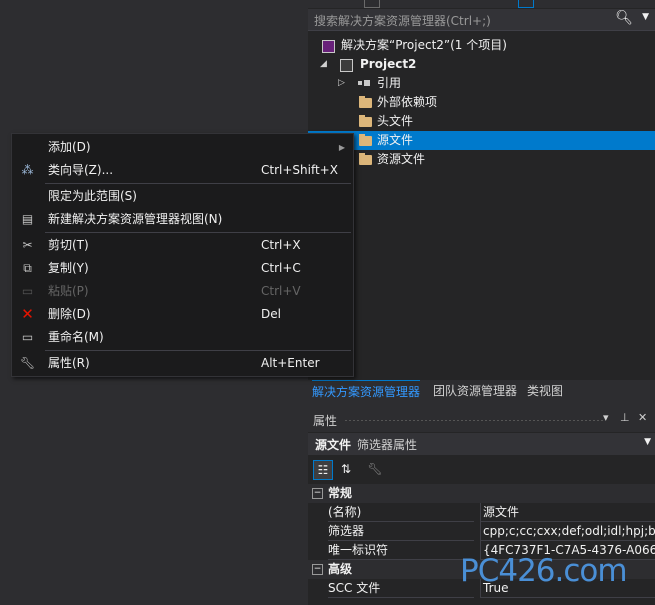  Describe the element at coordinates (481, 83) in the screenshot. I see `tree-item-references: ▷ 引用` at that location.